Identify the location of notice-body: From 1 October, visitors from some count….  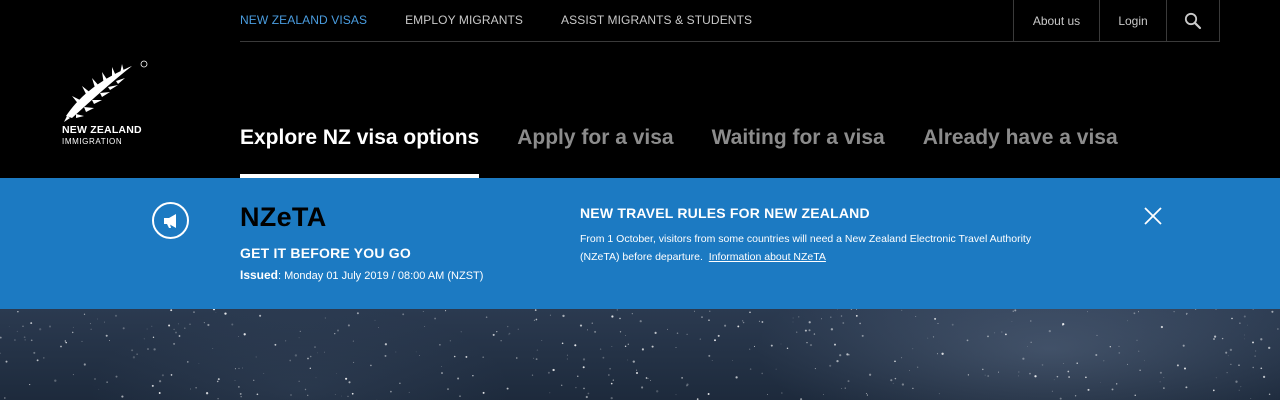
(815, 248).